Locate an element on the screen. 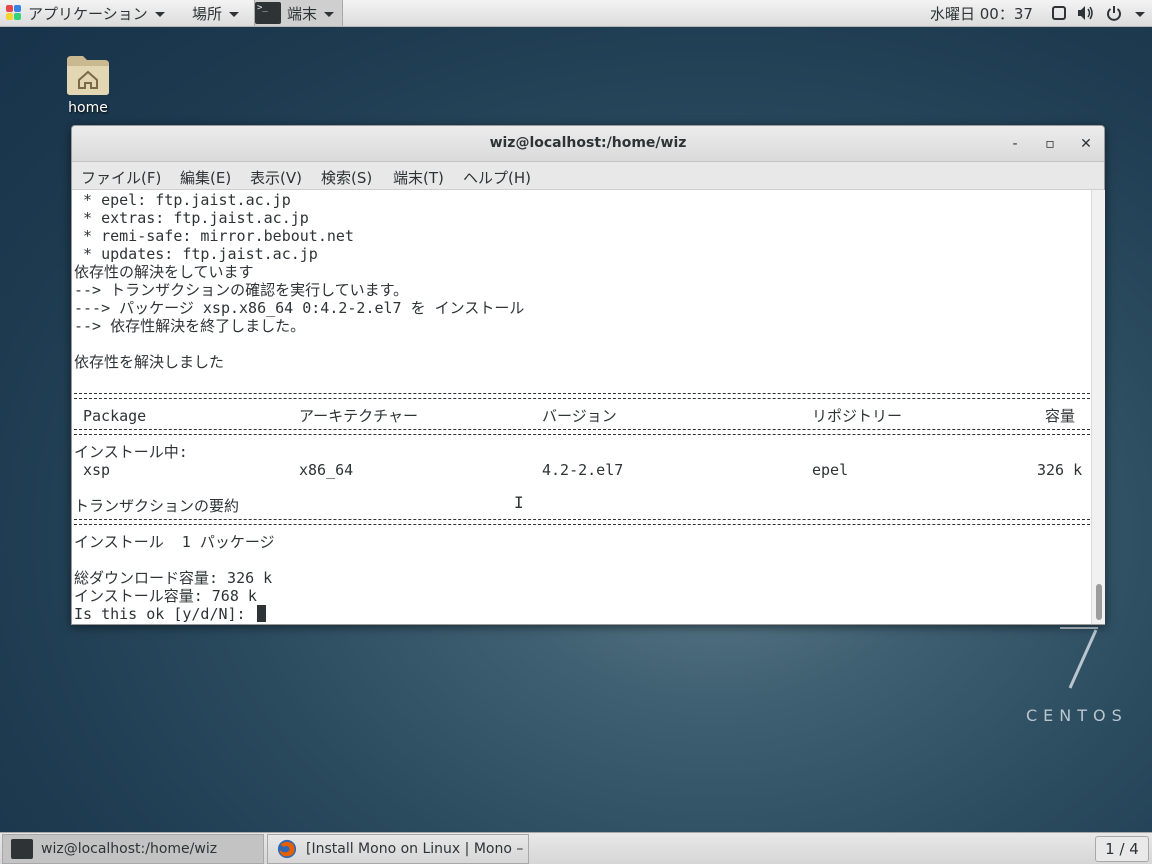 This screenshot has height=864, width=1152. terminal-line: * extras: ftp.jaist.ac.jp is located at coordinates (191, 218).